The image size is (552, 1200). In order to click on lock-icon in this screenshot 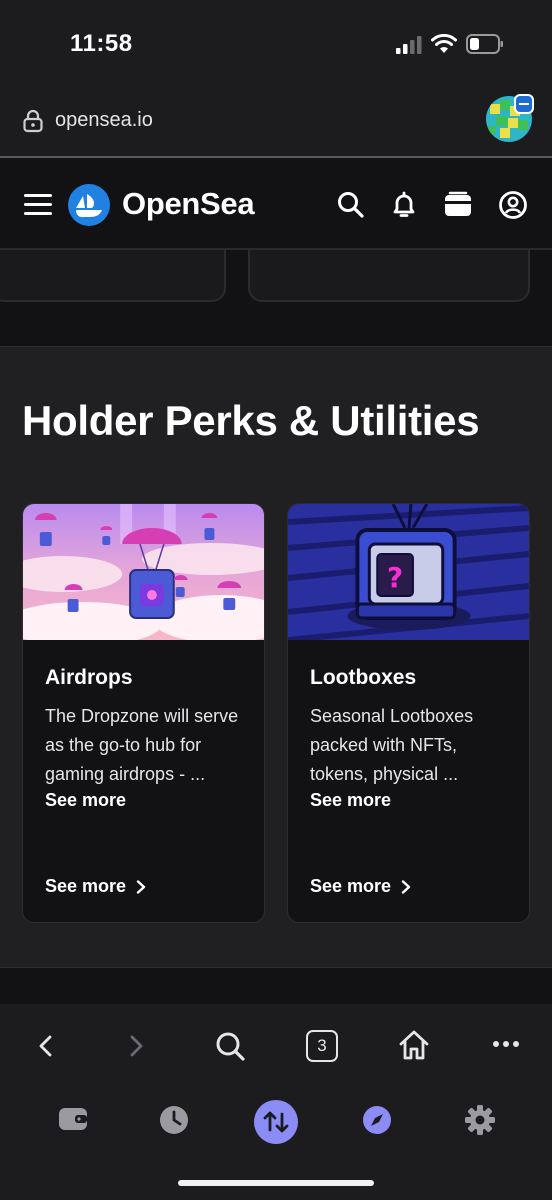, I will do `click(33, 121)`.